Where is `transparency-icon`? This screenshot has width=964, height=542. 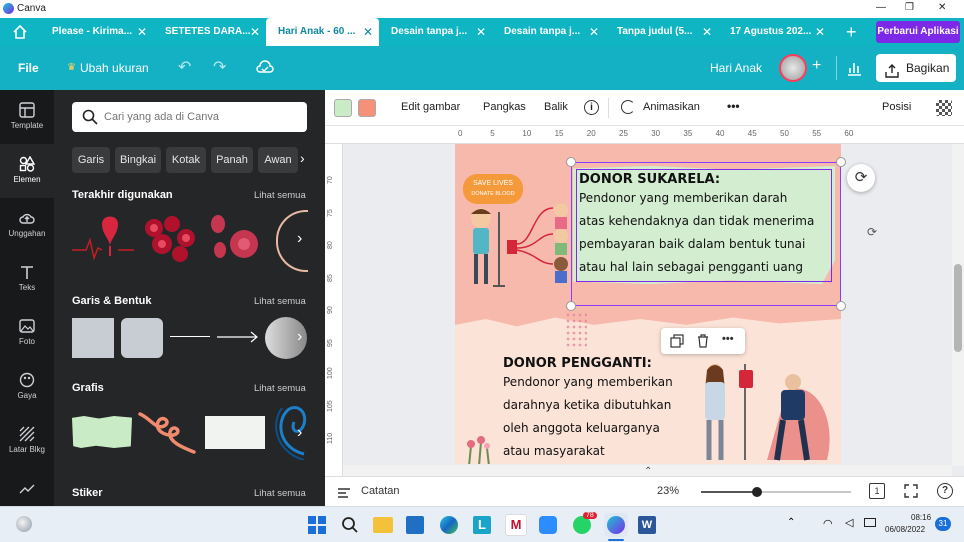 transparency-icon is located at coordinates (944, 108).